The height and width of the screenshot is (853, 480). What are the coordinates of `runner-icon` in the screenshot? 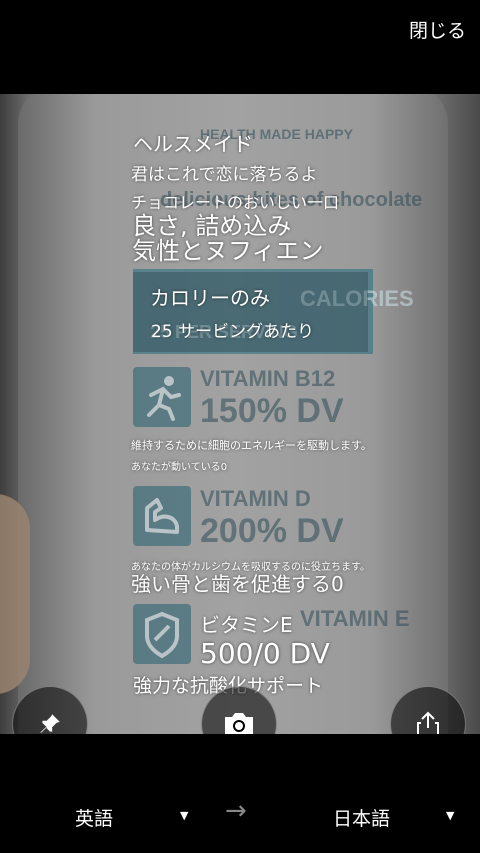 It's located at (162, 397).